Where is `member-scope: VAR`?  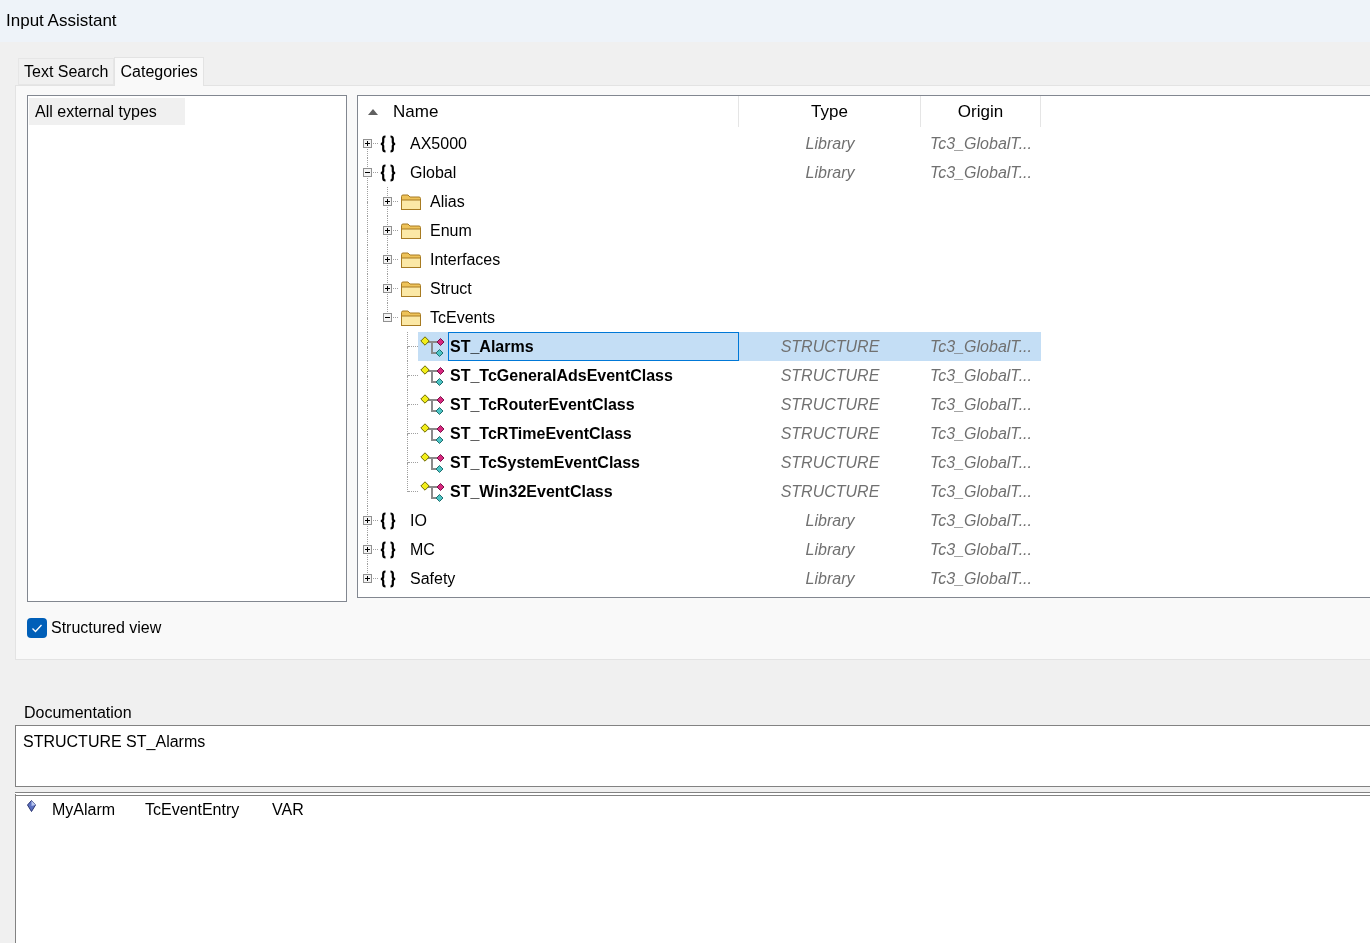
member-scope: VAR is located at coordinates (288, 809).